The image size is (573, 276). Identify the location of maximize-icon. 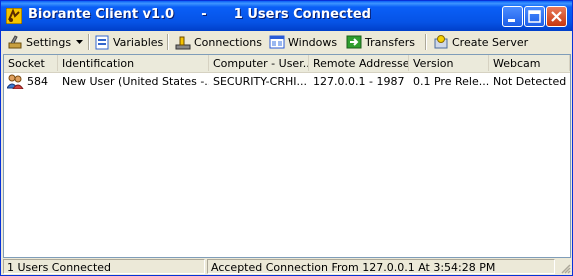
(534, 16).